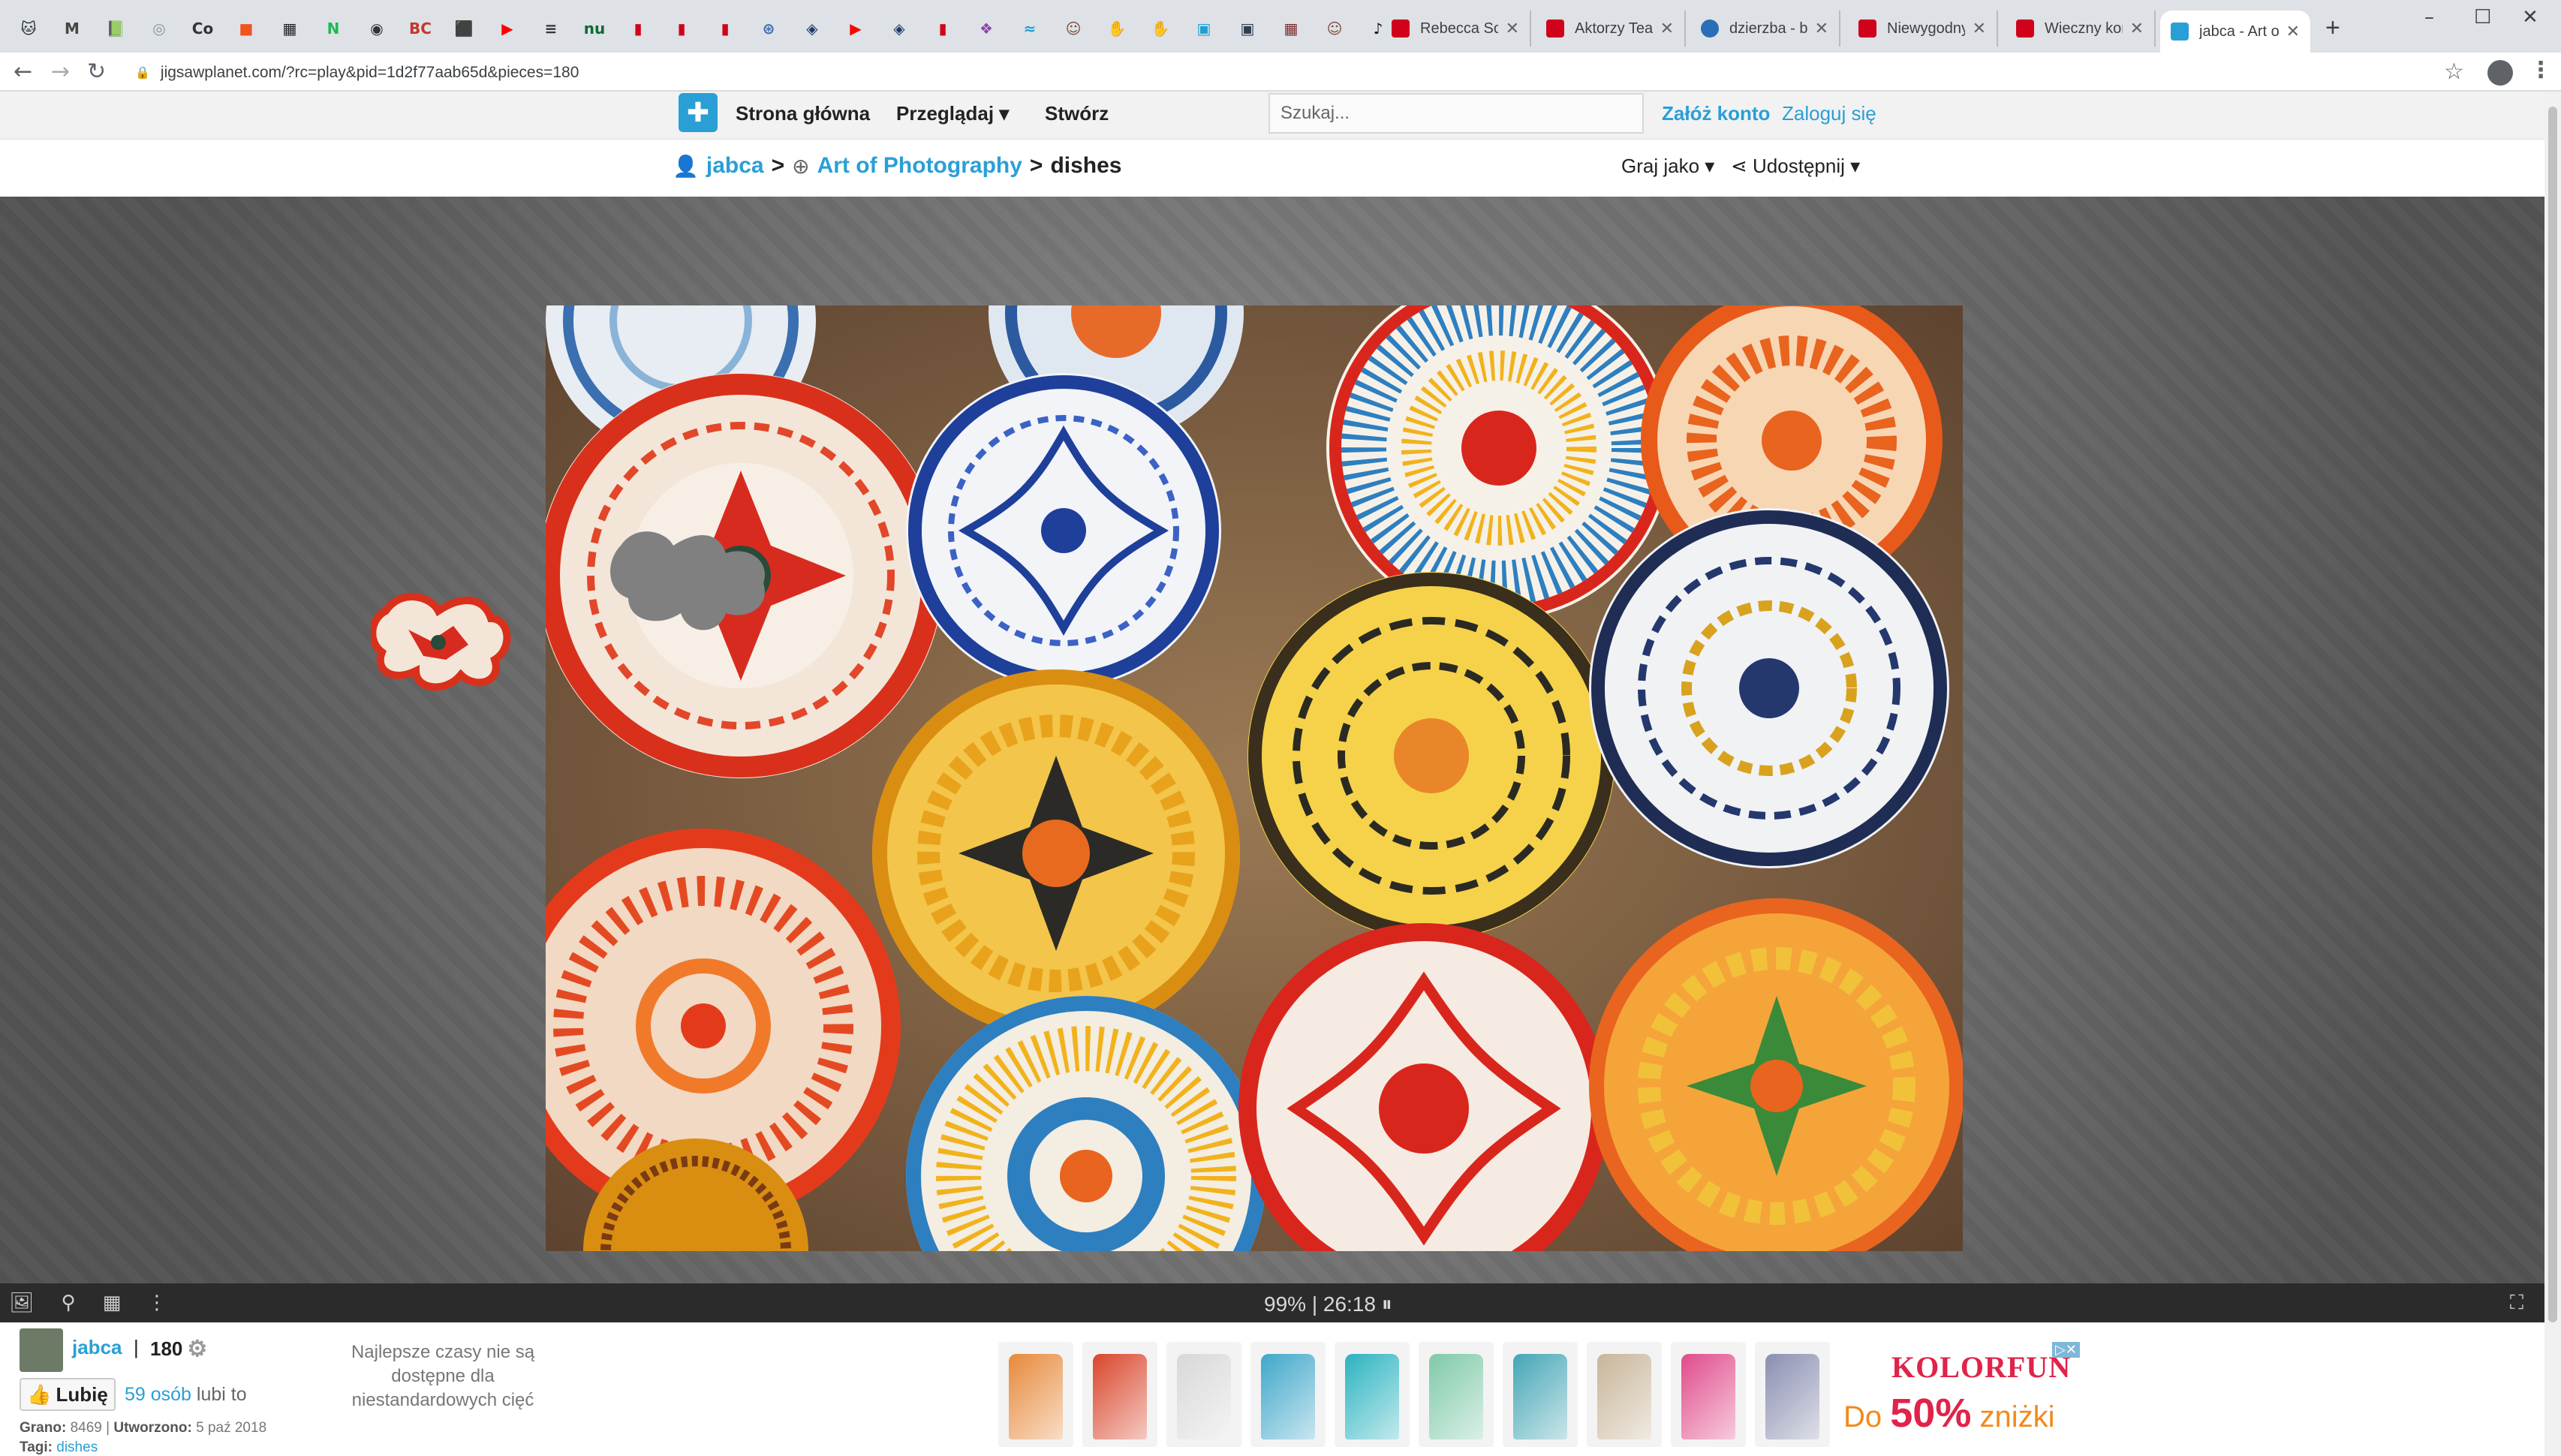 The height and width of the screenshot is (1456, 2561). Describe the element at coordinates (2235, 32) in the screenshot. I see `browser-tab-active: jabca - Art of ✕` at that location.